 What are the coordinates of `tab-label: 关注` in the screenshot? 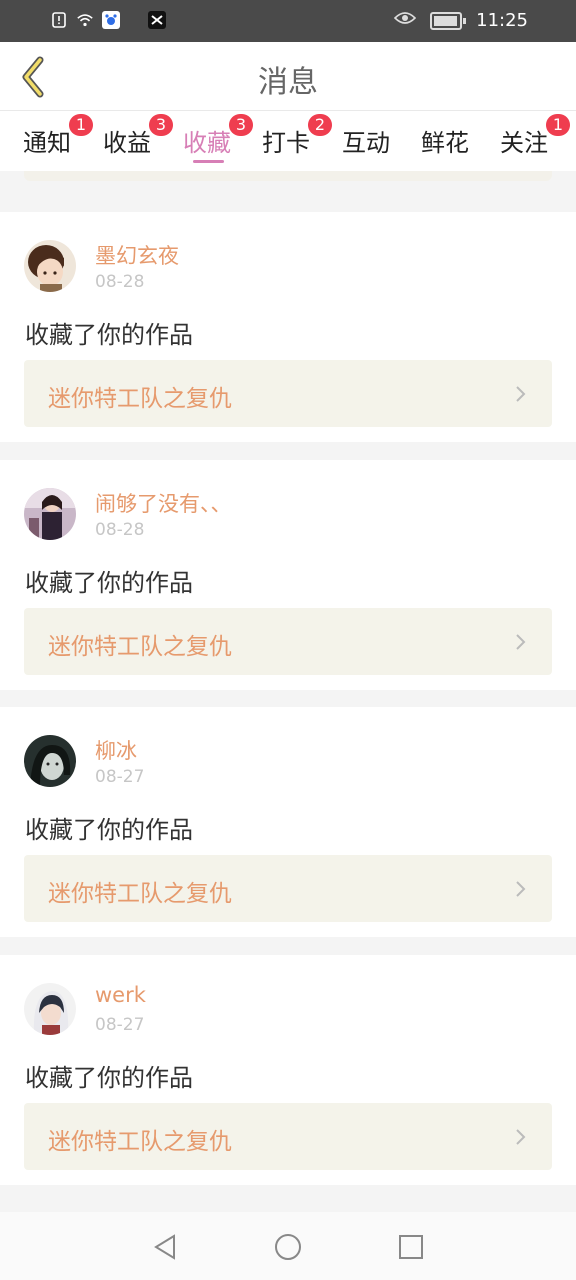 It's located at (524, 143).